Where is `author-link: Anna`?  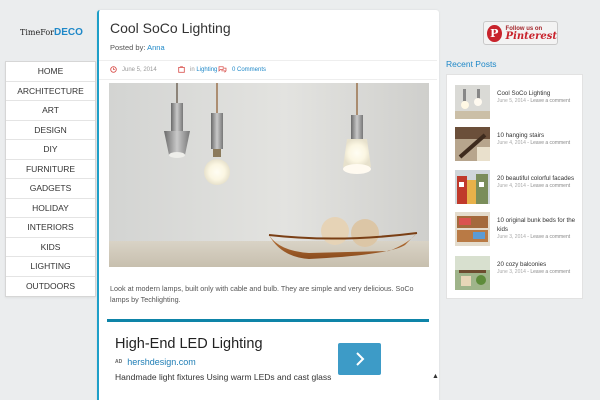 author-link: Anna is located at coordinates (156, 47).